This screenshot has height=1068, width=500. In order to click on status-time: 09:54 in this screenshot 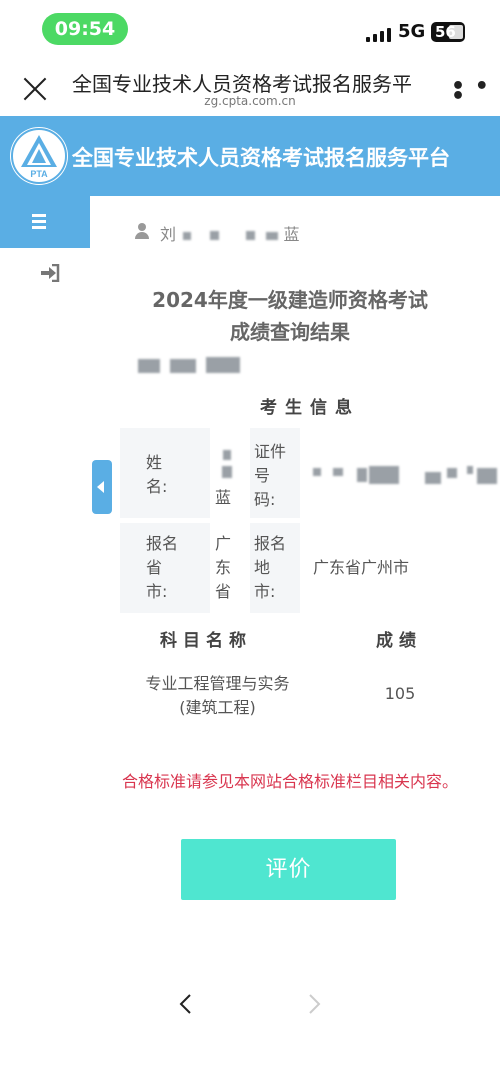, I will do `click(85, 29)`.